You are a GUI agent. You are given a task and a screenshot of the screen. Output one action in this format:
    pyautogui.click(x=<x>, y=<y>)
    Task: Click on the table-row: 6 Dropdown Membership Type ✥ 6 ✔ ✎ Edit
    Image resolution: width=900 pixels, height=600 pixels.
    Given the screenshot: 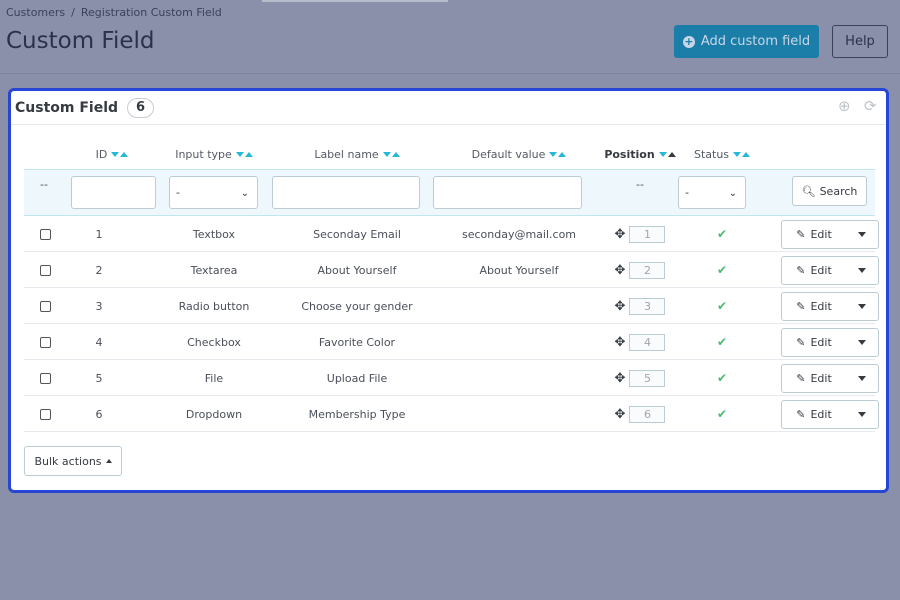 What is the action you would take?
    pyautogui.click(x=451, y=414)
    